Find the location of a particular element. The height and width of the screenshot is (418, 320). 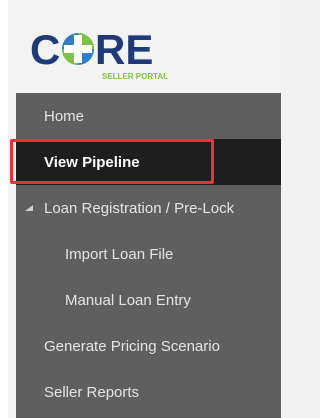

sidebar-subitem-manual-loan-entry: Manual Loan Entry is located at coordinates (148, 300).